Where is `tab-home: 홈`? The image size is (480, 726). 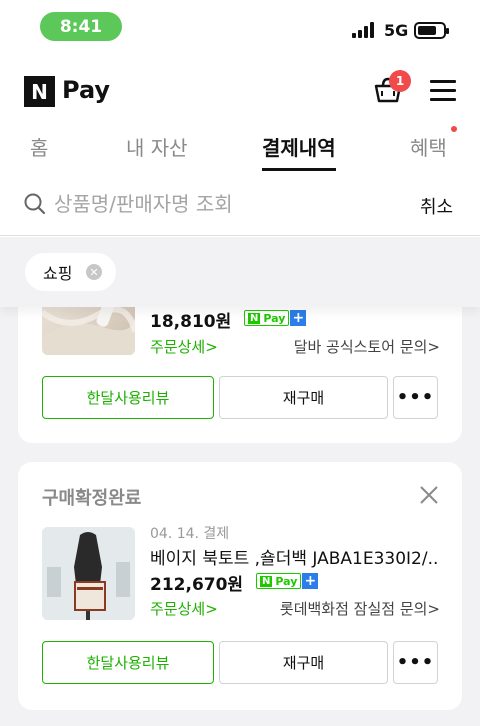 tab-home: 홈 is located at coordinates (39, 146).